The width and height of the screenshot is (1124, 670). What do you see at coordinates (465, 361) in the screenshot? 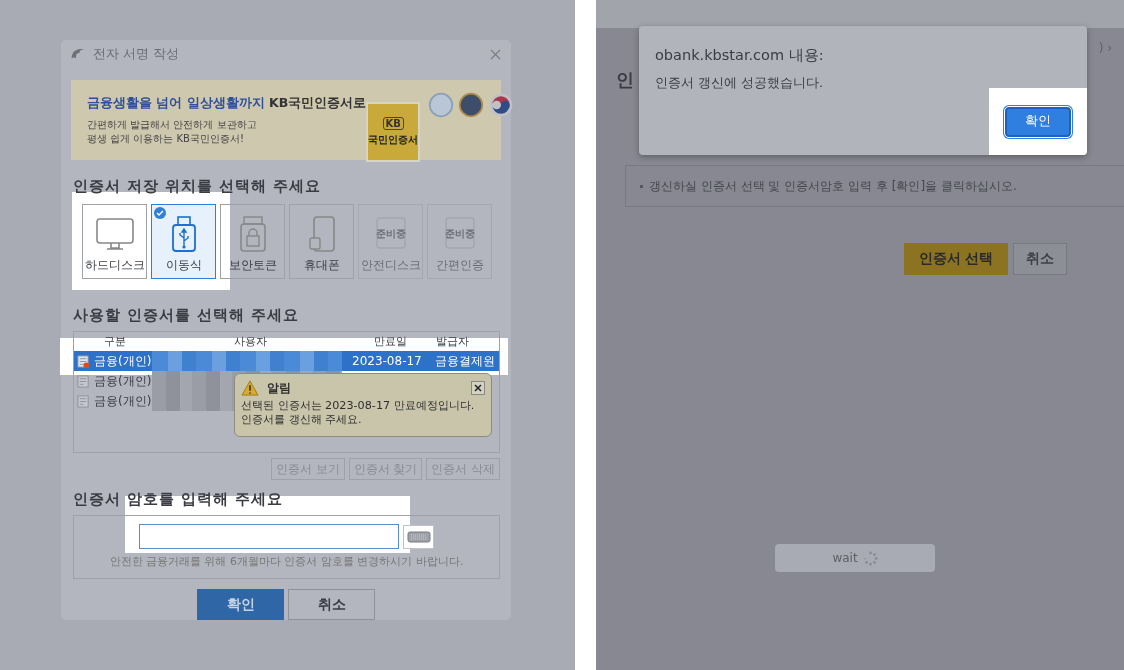
I see `table-cell: 금융결제원` at bounding box center [465, 361].